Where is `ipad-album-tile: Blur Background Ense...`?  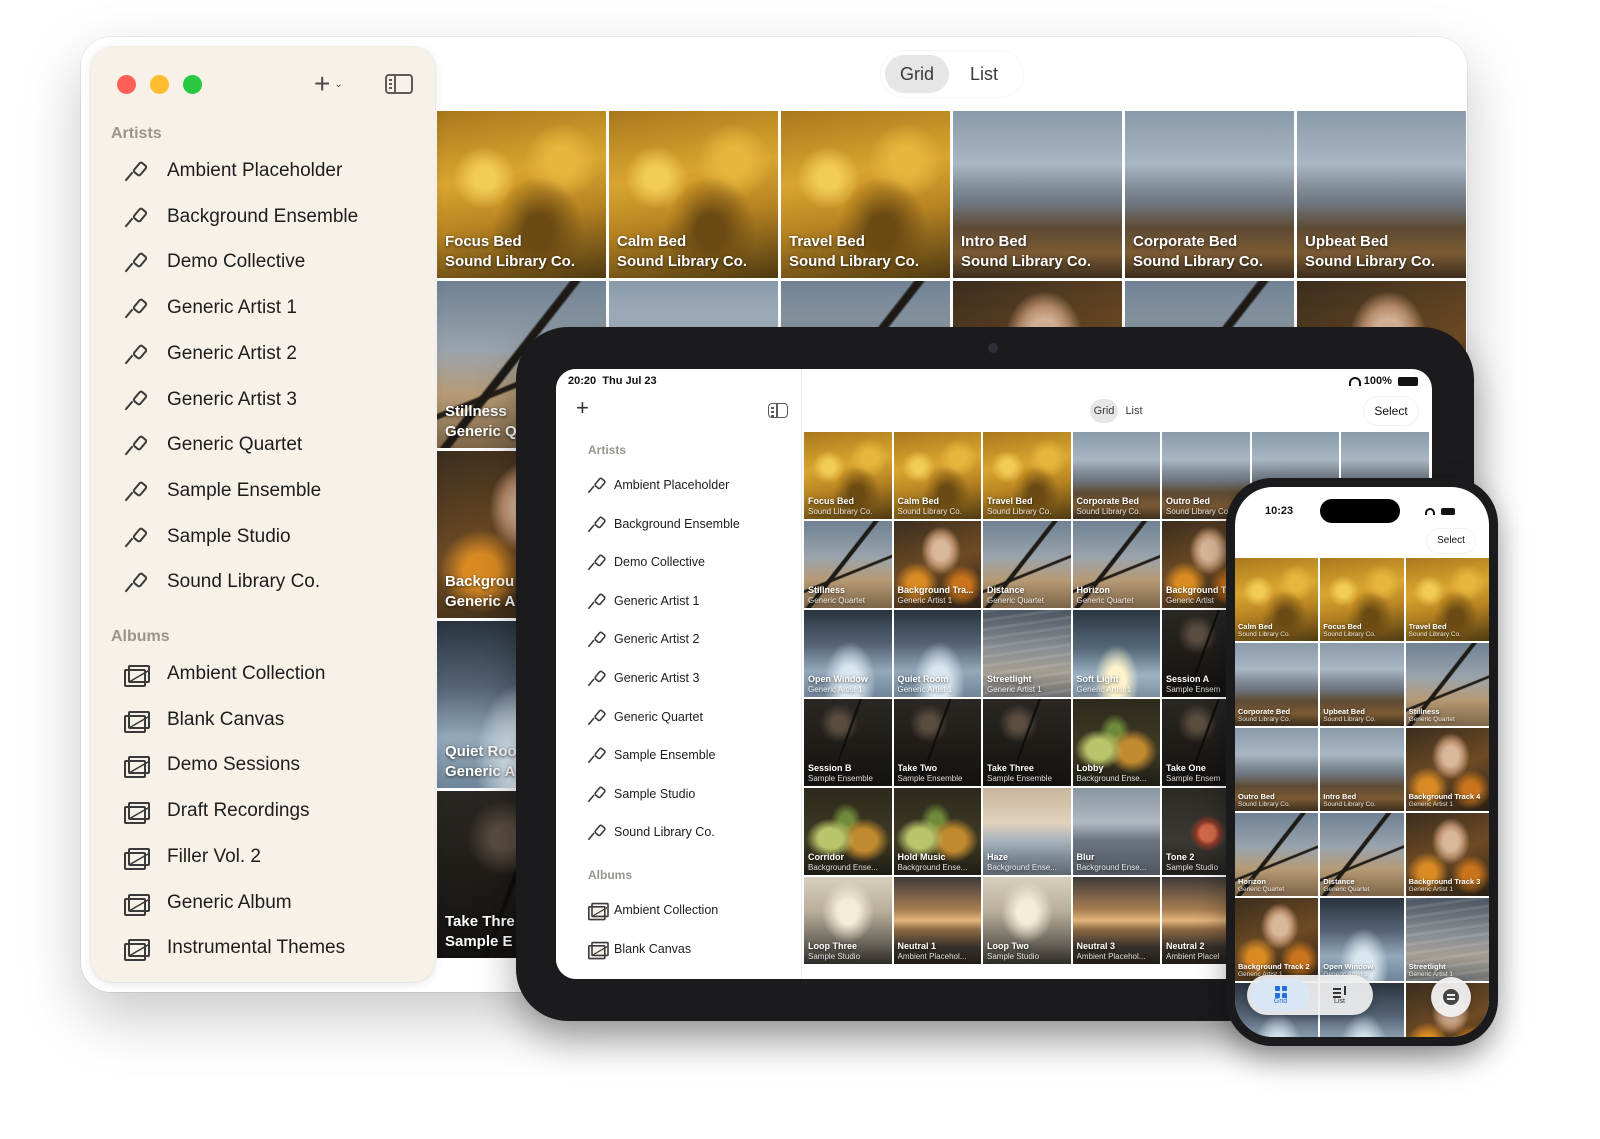 ipad-album-tile: Blur Background Ense... is located at coordinates (1116, 831).